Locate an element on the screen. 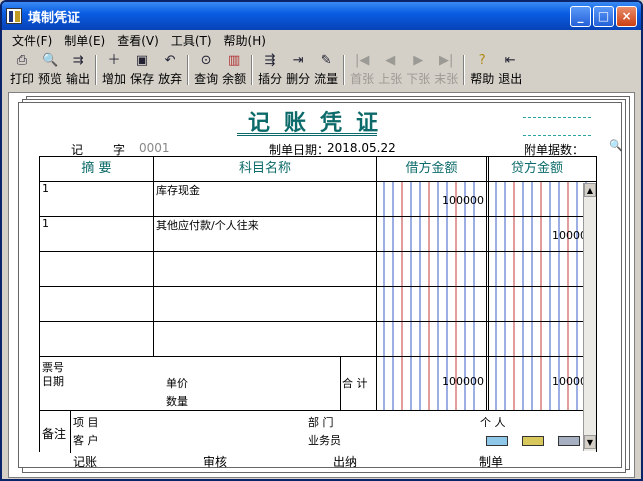  scroll-down-icon: ▼ is located at coordinates (590, 442).